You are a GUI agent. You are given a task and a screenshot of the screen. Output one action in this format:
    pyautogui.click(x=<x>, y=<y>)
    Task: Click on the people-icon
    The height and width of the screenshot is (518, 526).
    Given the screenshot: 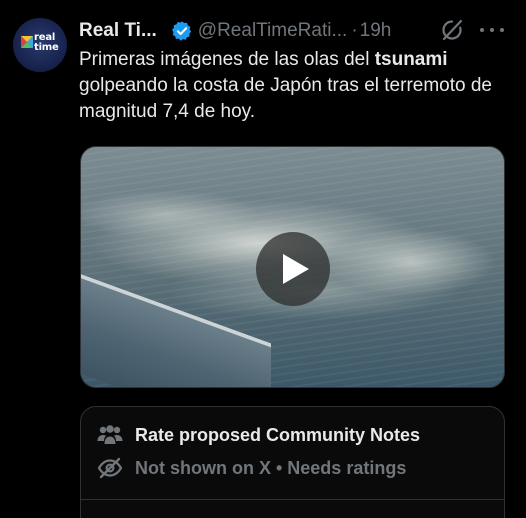 What is the action you would take?
    pyautogui.click(x=110, y=434)
    